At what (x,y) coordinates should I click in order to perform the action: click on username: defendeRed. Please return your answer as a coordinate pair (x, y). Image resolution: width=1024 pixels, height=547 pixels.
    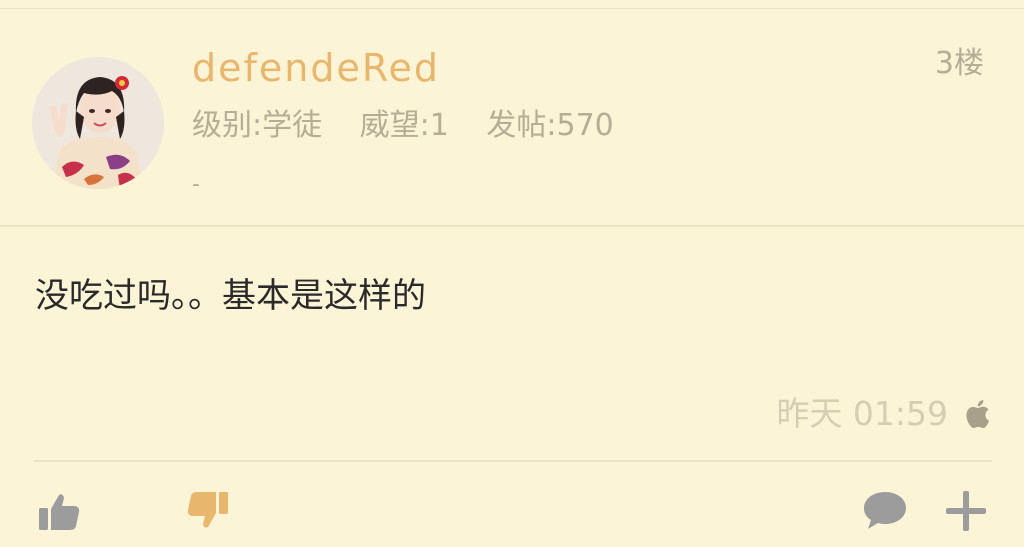
    Looking at the image, I should click on (316, 68).